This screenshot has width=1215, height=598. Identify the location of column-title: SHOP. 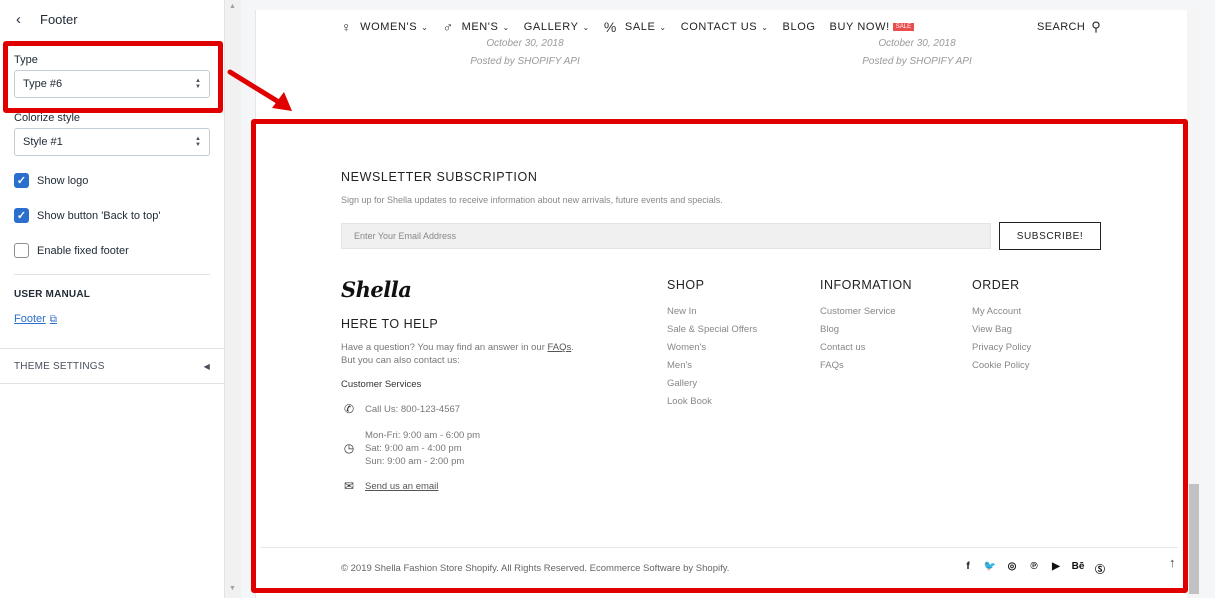
(686, 285).